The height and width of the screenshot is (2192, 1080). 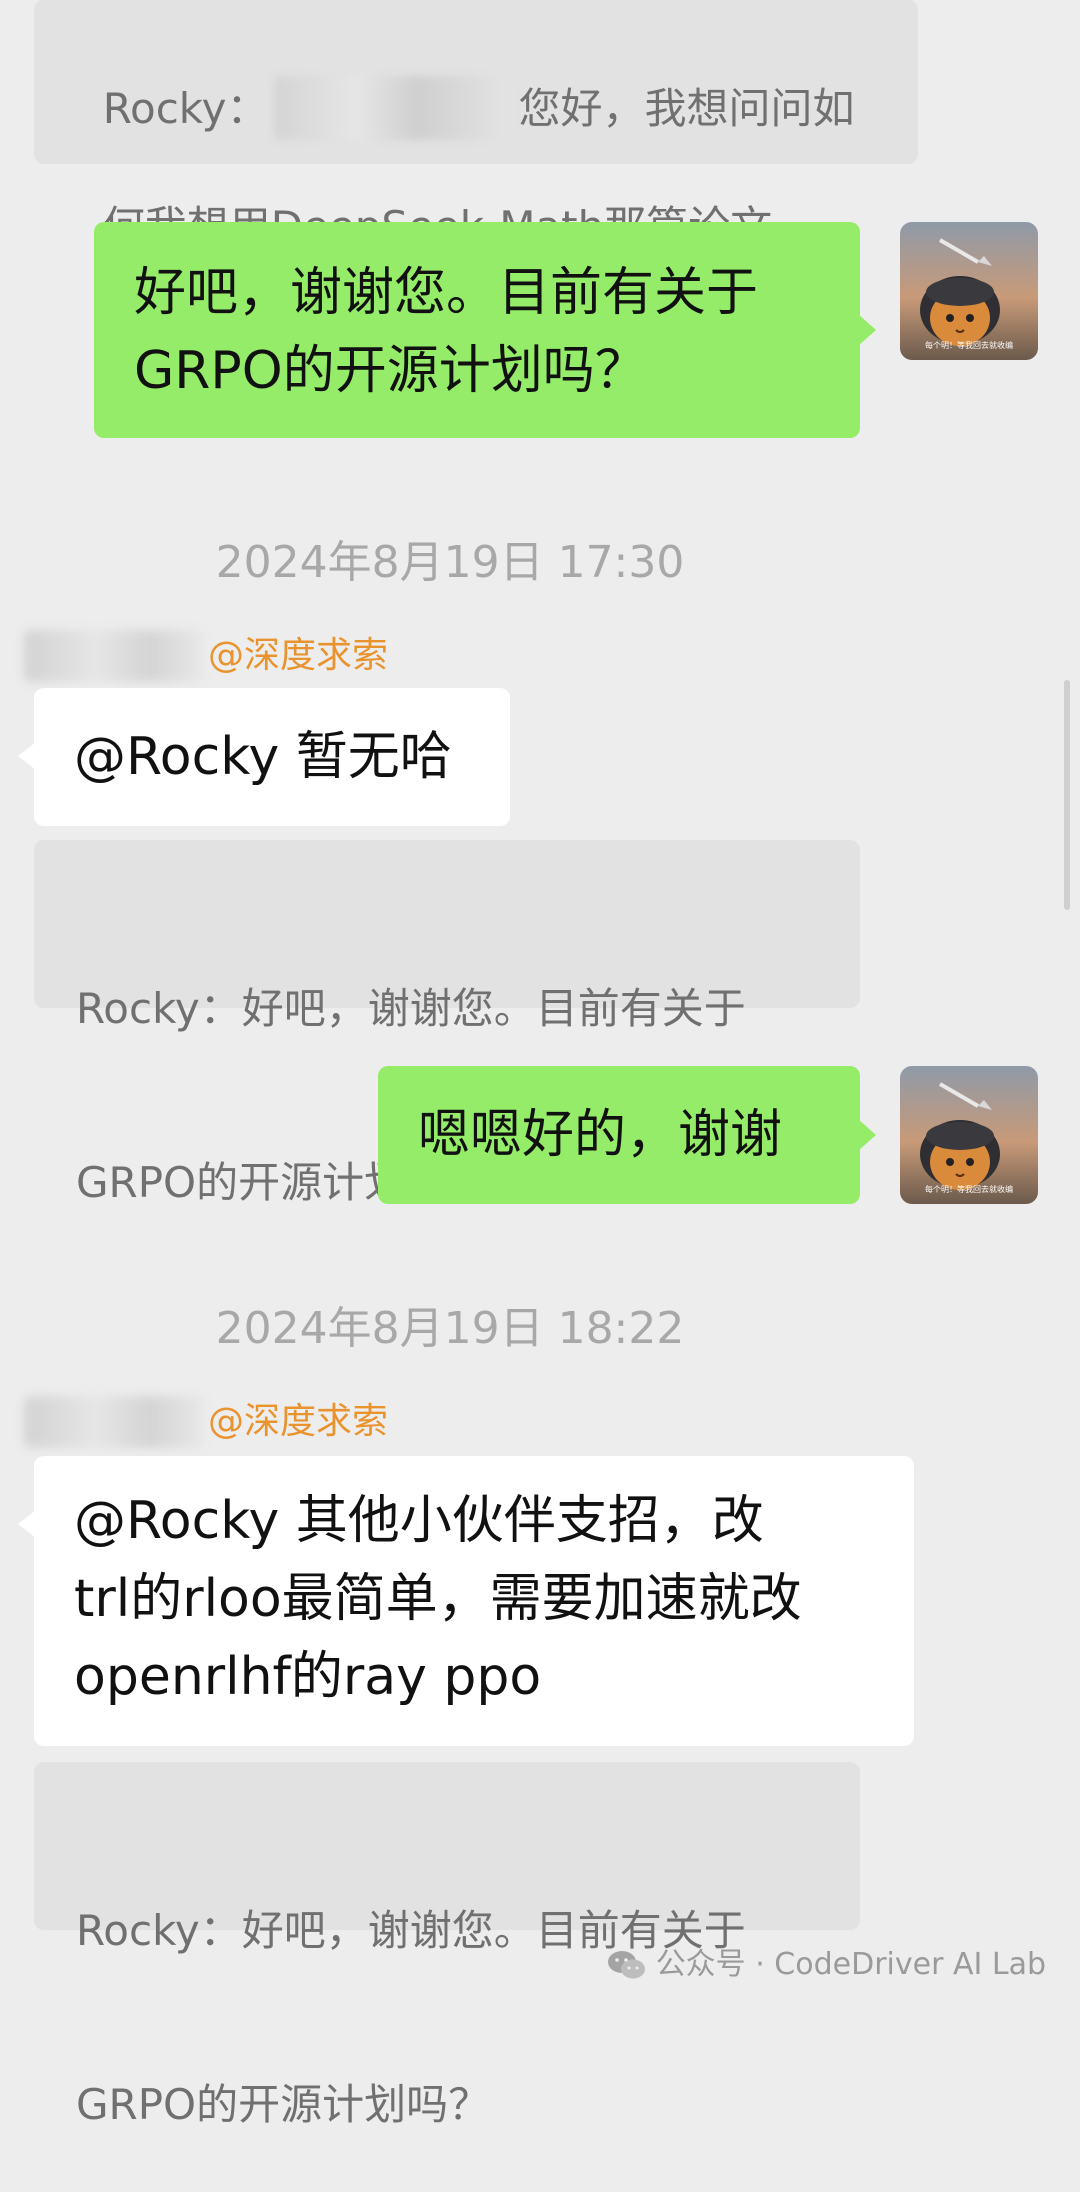 I want to click on message-line: GRPO的开源计划吗？, so click(x=390, y=371).